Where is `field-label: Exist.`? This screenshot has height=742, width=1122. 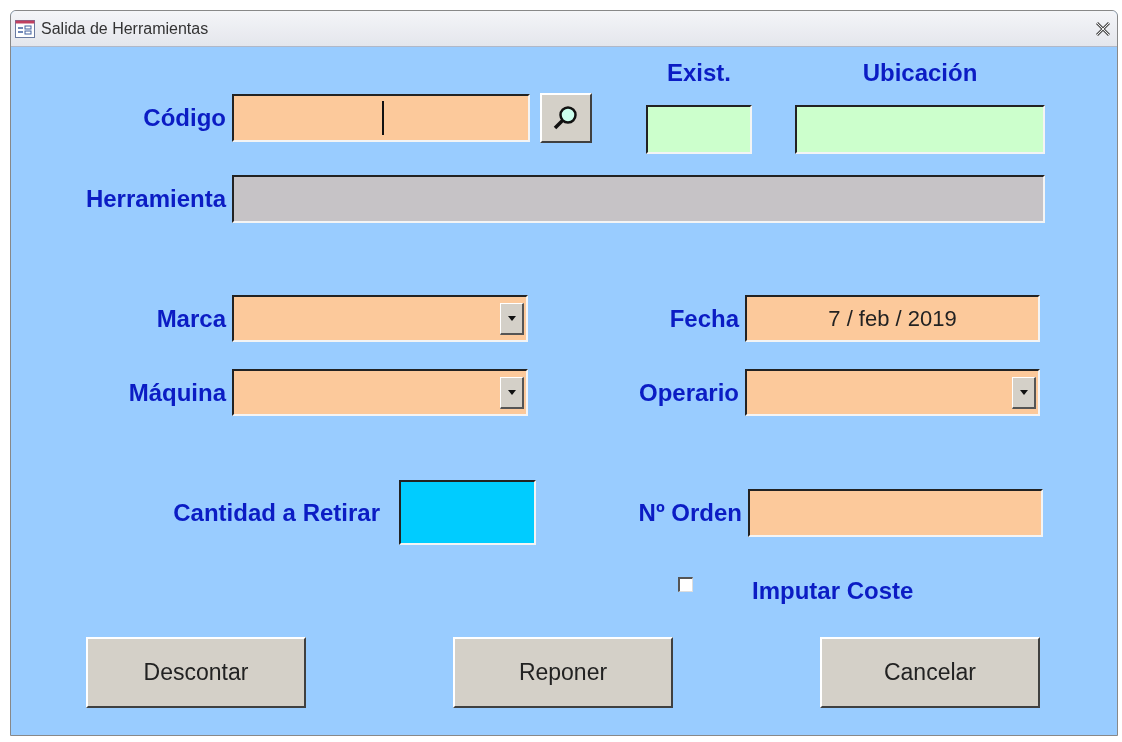
field-label: Exist. is located at coordinates (699, 73).